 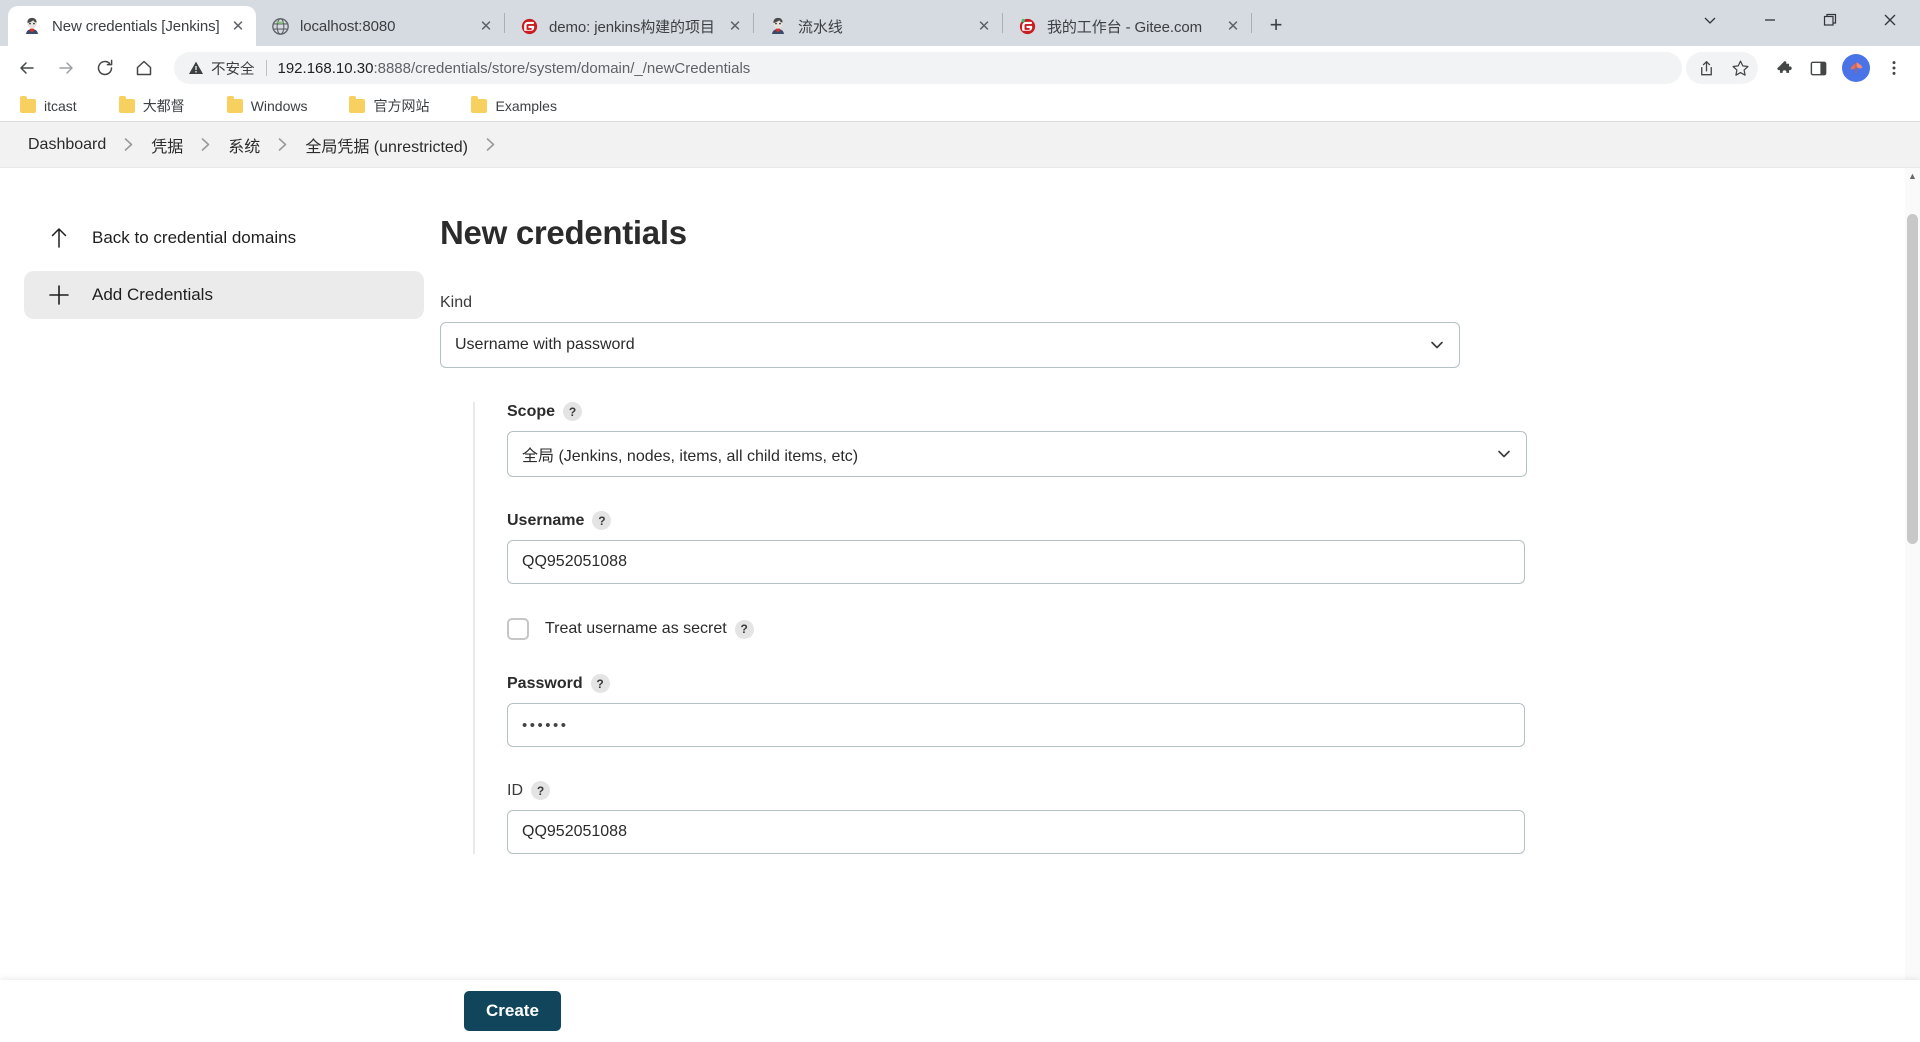 What do you see at coordinates (1912, 176) in the screenshot?
I see `scroll-up-arrow-icon: ▲` at bounding box center [1912, 176].